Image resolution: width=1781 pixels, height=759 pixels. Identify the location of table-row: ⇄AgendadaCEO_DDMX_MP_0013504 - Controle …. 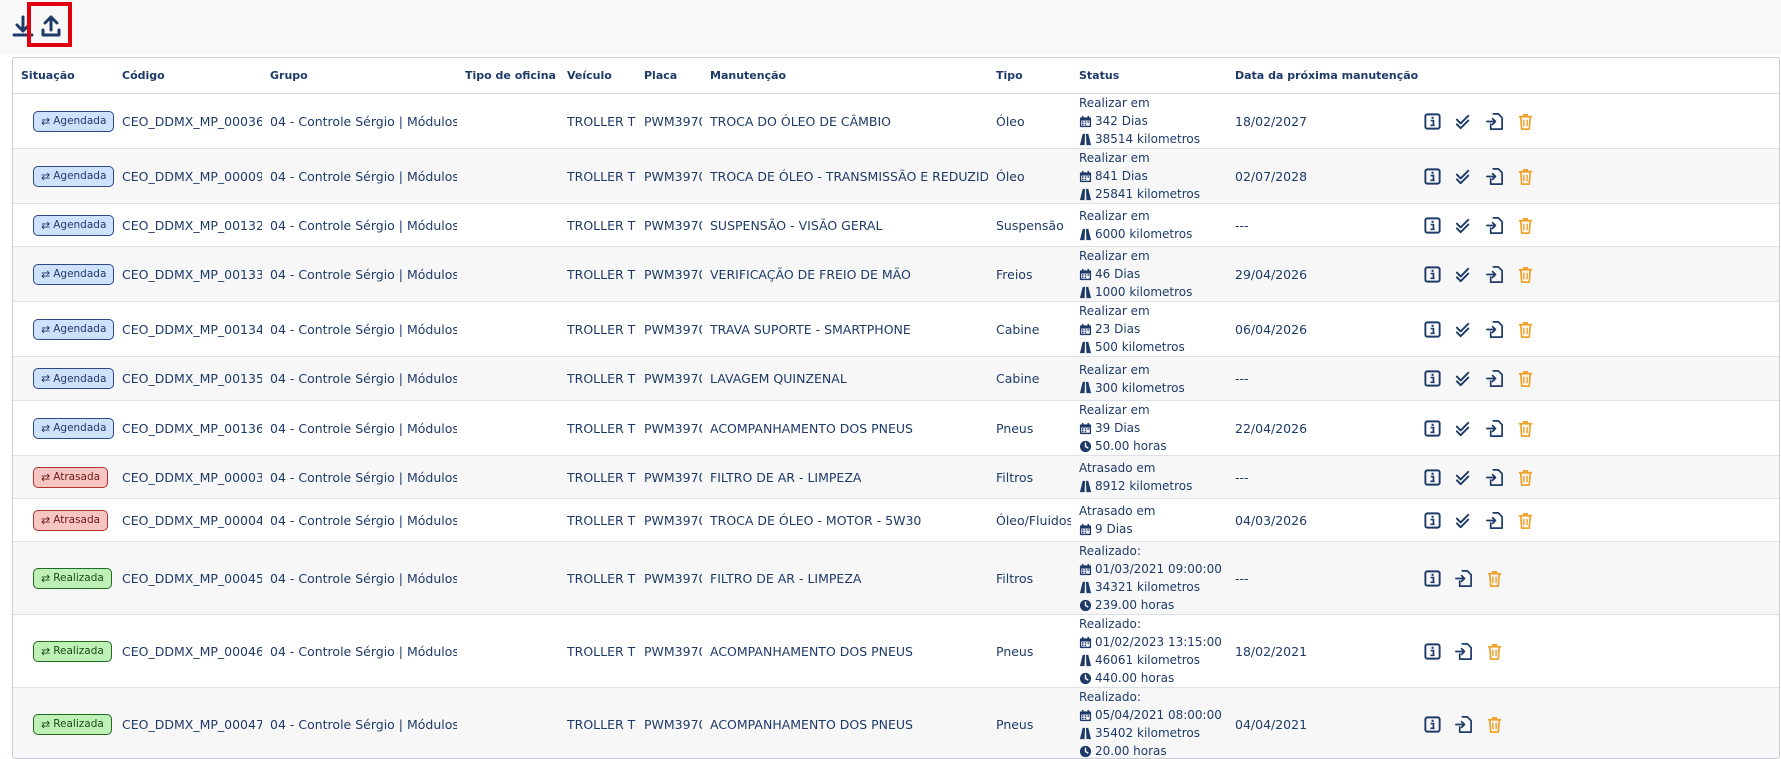
(896, 379).